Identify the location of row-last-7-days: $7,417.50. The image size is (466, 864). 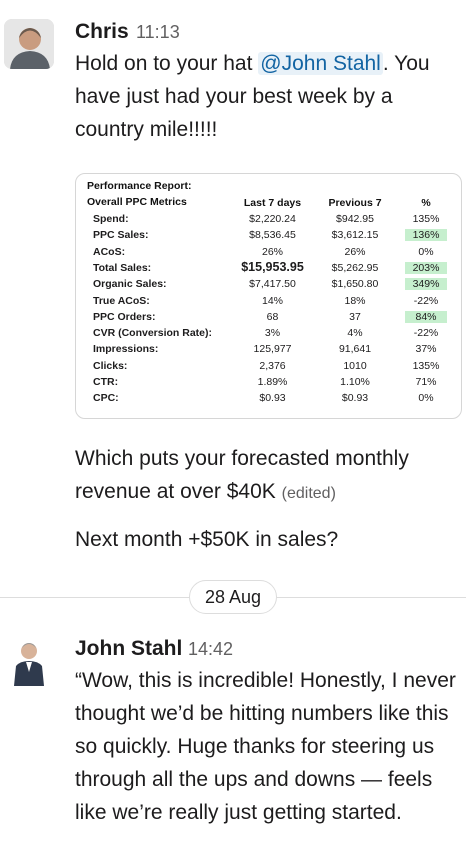
(272, 284).